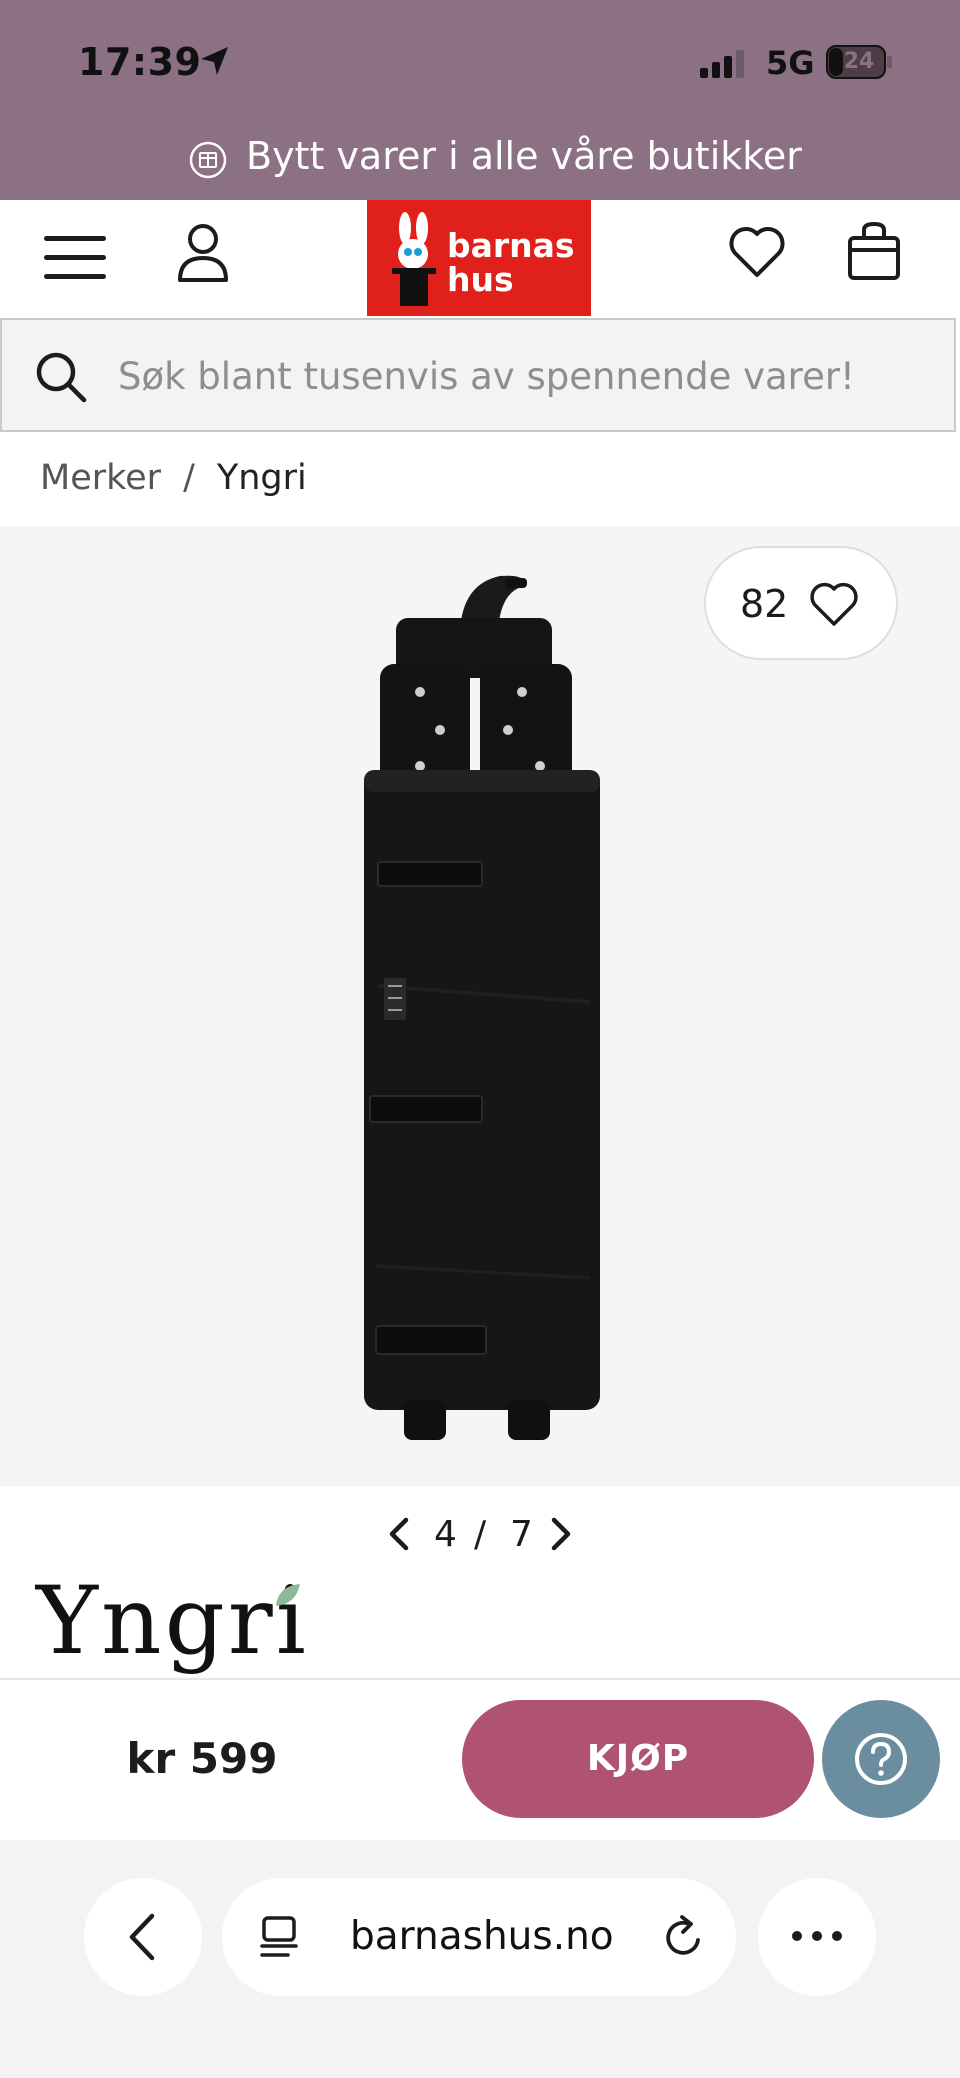 The image size is (960, 2078). What do you see at coordinates (61, 377) in the screenshot?
I see `search-icon` at bounding box center [61, 377].